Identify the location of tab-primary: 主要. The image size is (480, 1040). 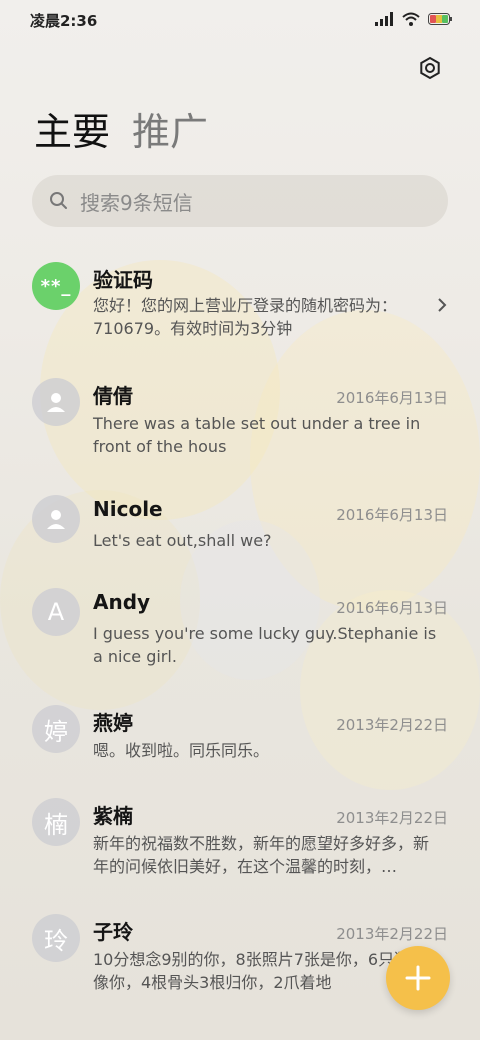
(72, 132).